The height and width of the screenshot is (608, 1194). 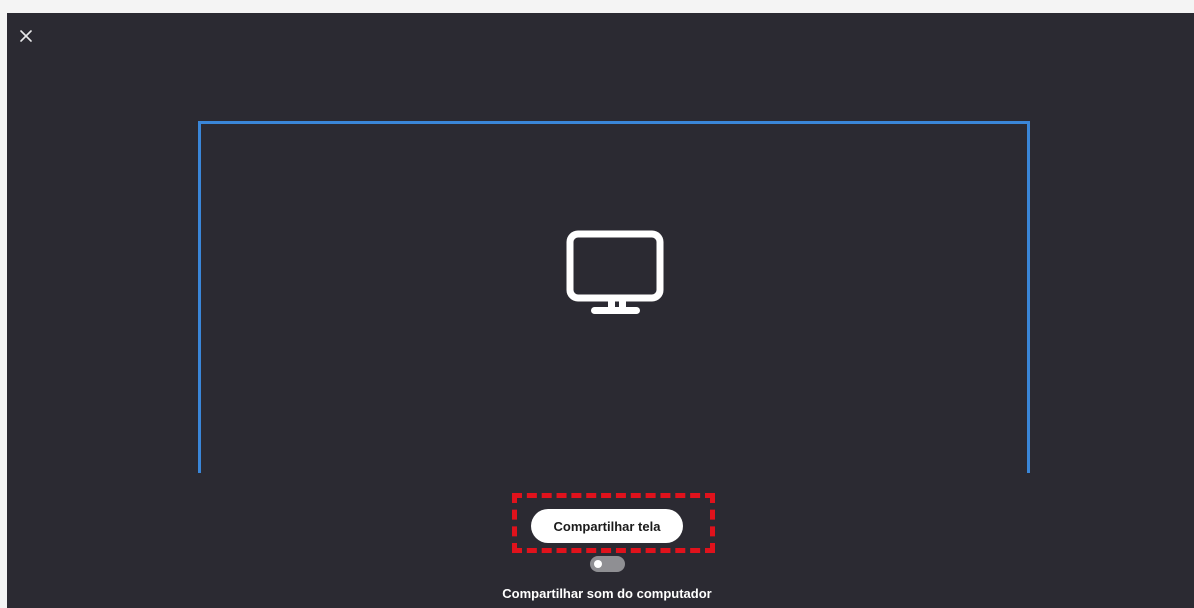 What do you see at coordinates (615, 272) in the screenshot?
I see `monitor-icon` at bounding box center [615, 272].